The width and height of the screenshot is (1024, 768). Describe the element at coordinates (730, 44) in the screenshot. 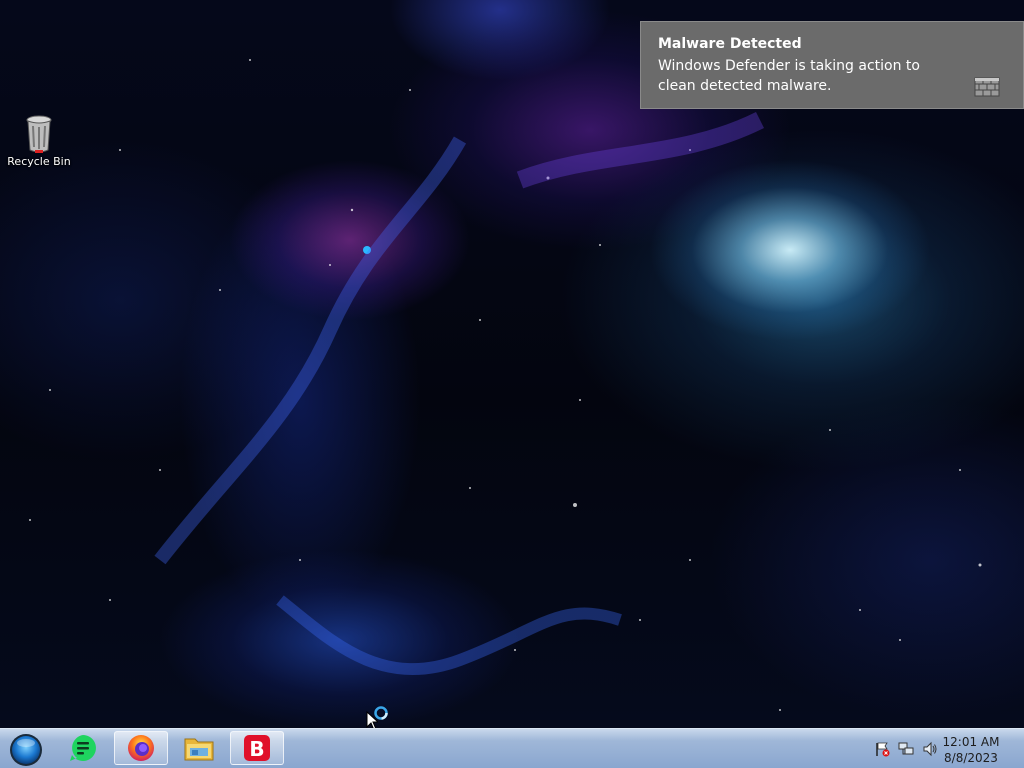

I see `notification-title: Malware Detected` at that location.